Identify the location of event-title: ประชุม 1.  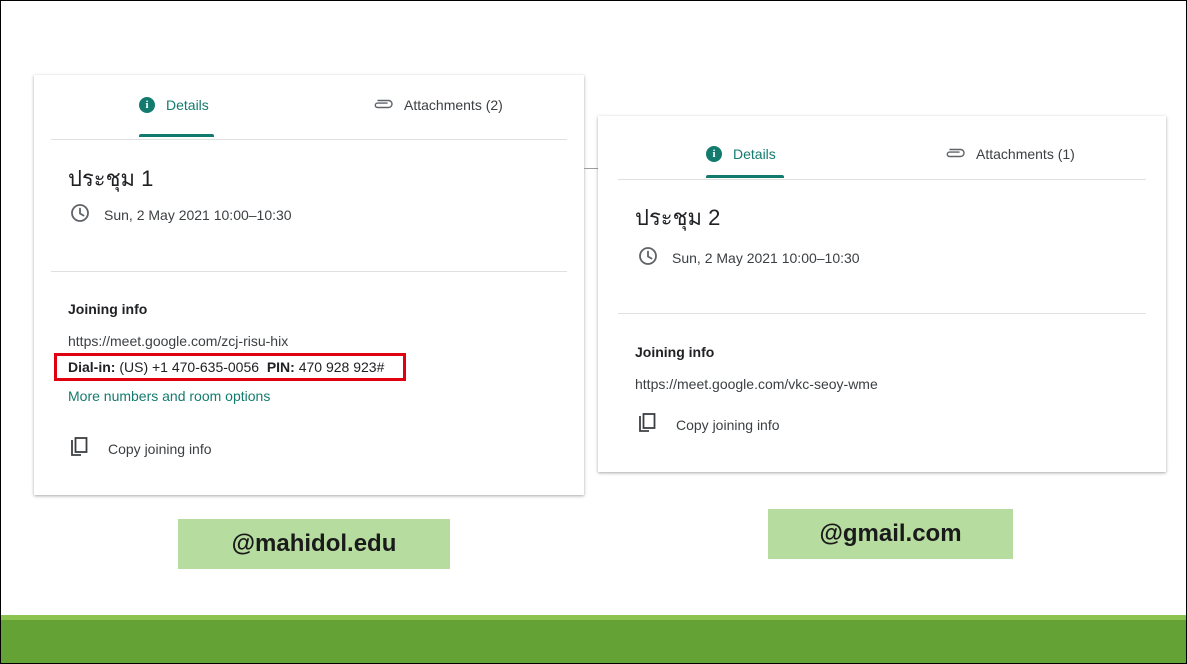
(111, 178).